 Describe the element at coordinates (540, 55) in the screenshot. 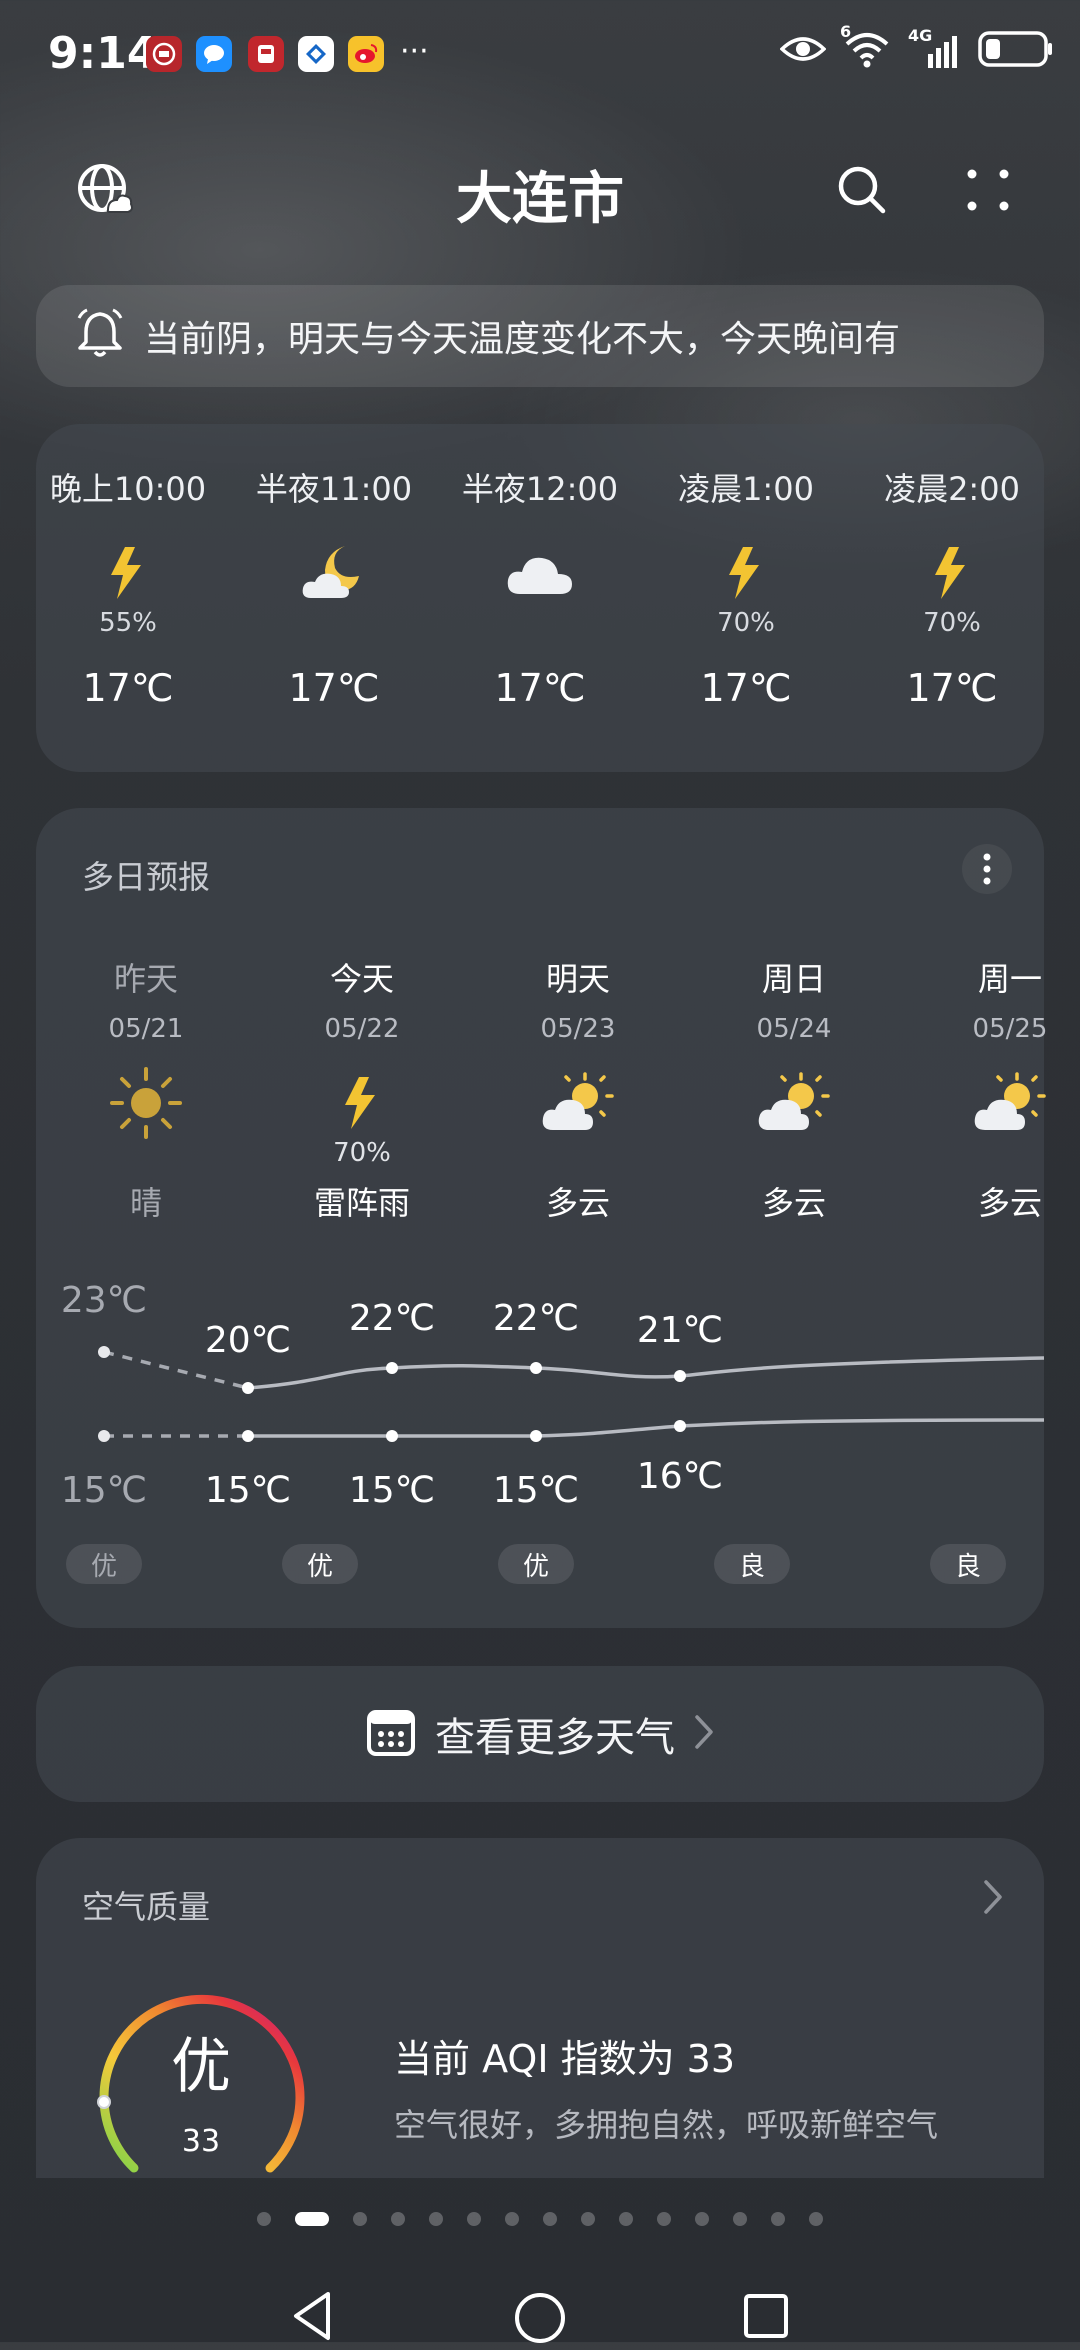

I see `status-bar: 9:14 ··· 6 4G` at that location.